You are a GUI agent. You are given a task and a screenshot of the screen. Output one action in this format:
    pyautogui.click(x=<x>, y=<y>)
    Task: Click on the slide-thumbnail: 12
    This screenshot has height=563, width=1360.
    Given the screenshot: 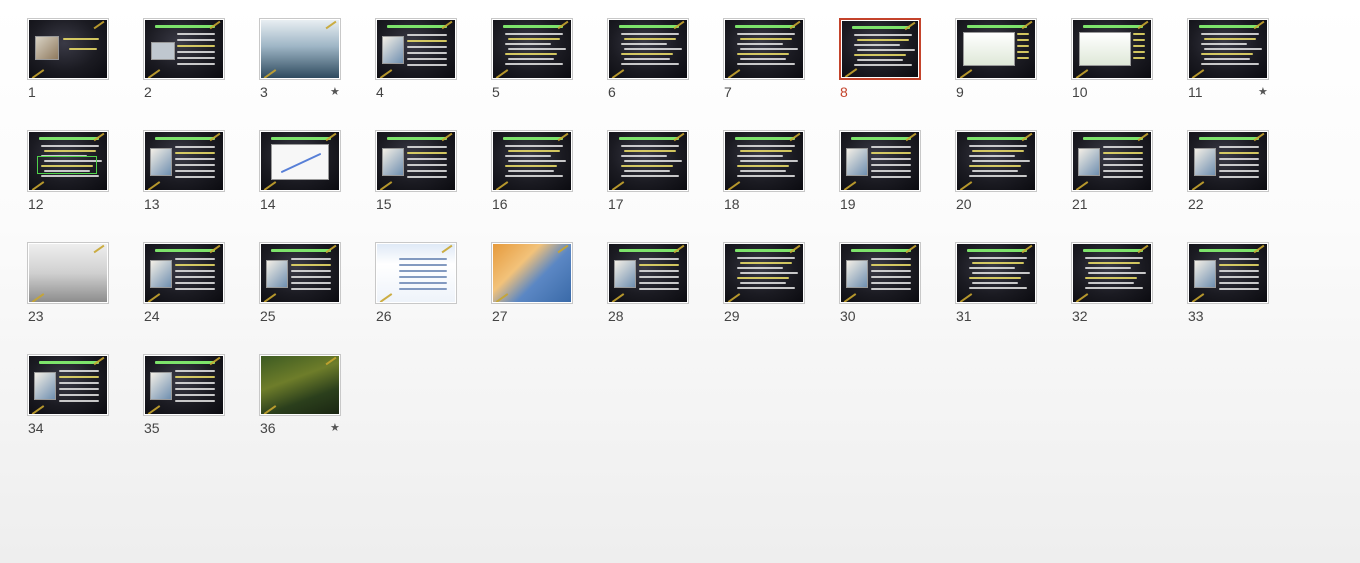 What is the action you would take?
    pyautogui.click(x=85, y=182)
    